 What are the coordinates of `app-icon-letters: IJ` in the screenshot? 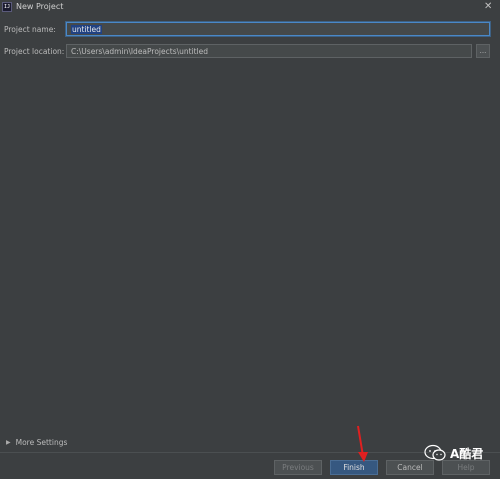 It's located at (7, 6).